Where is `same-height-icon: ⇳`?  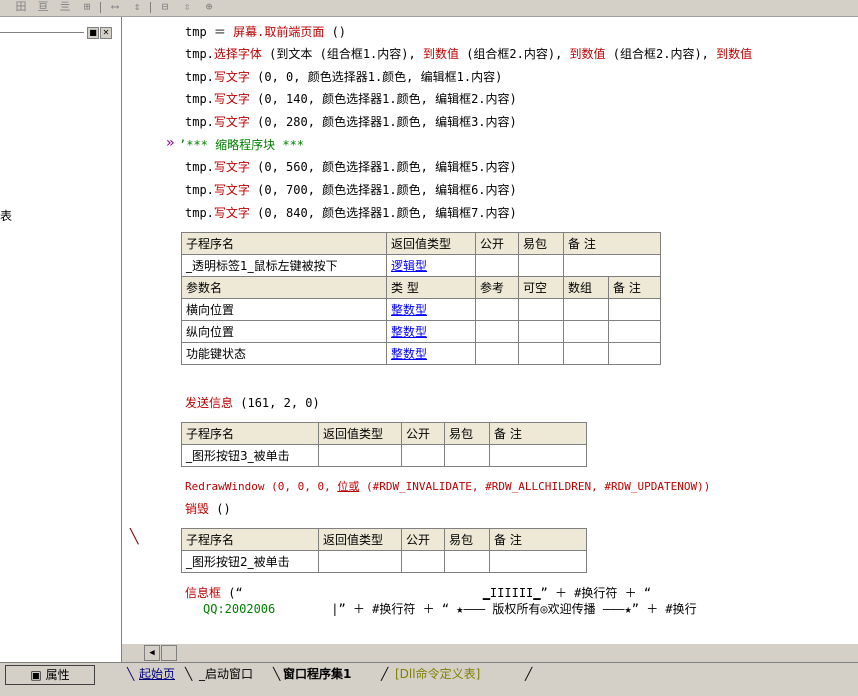
same-height-icon: ⇳ is located at coordinates (187, 7).